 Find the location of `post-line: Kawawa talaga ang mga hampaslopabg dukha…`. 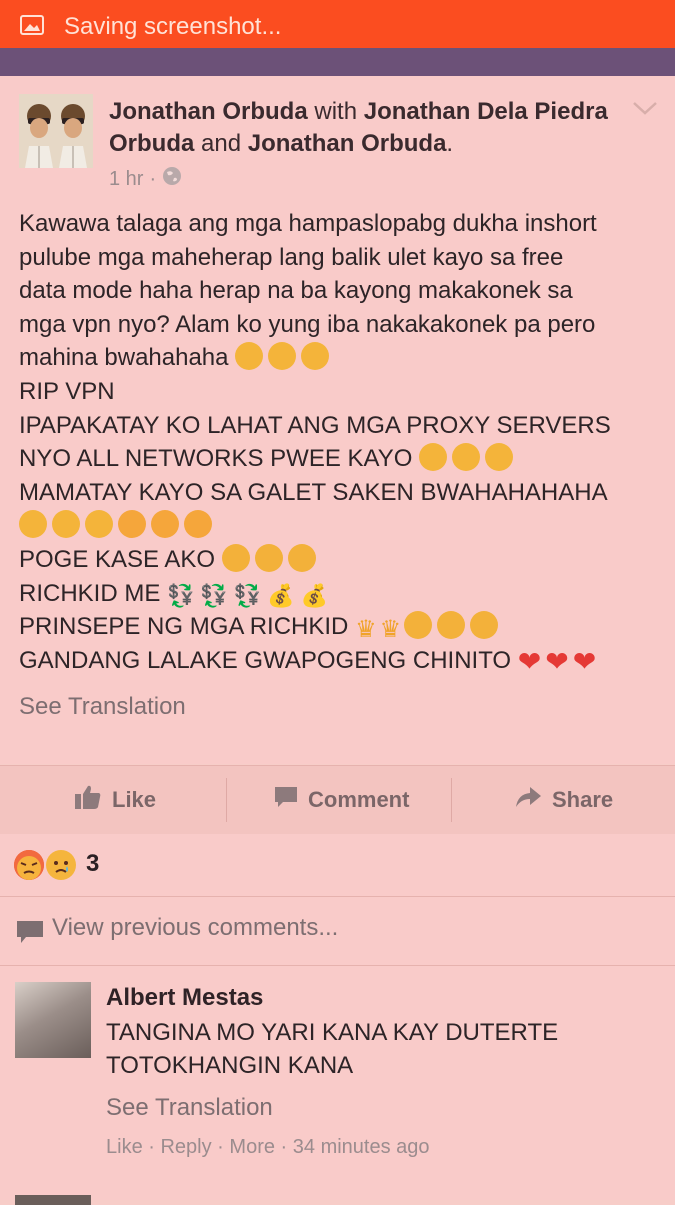

post-line: Kawawa talaga ang mga hampaslopabg dukha… is located at coordinates (308, 223).